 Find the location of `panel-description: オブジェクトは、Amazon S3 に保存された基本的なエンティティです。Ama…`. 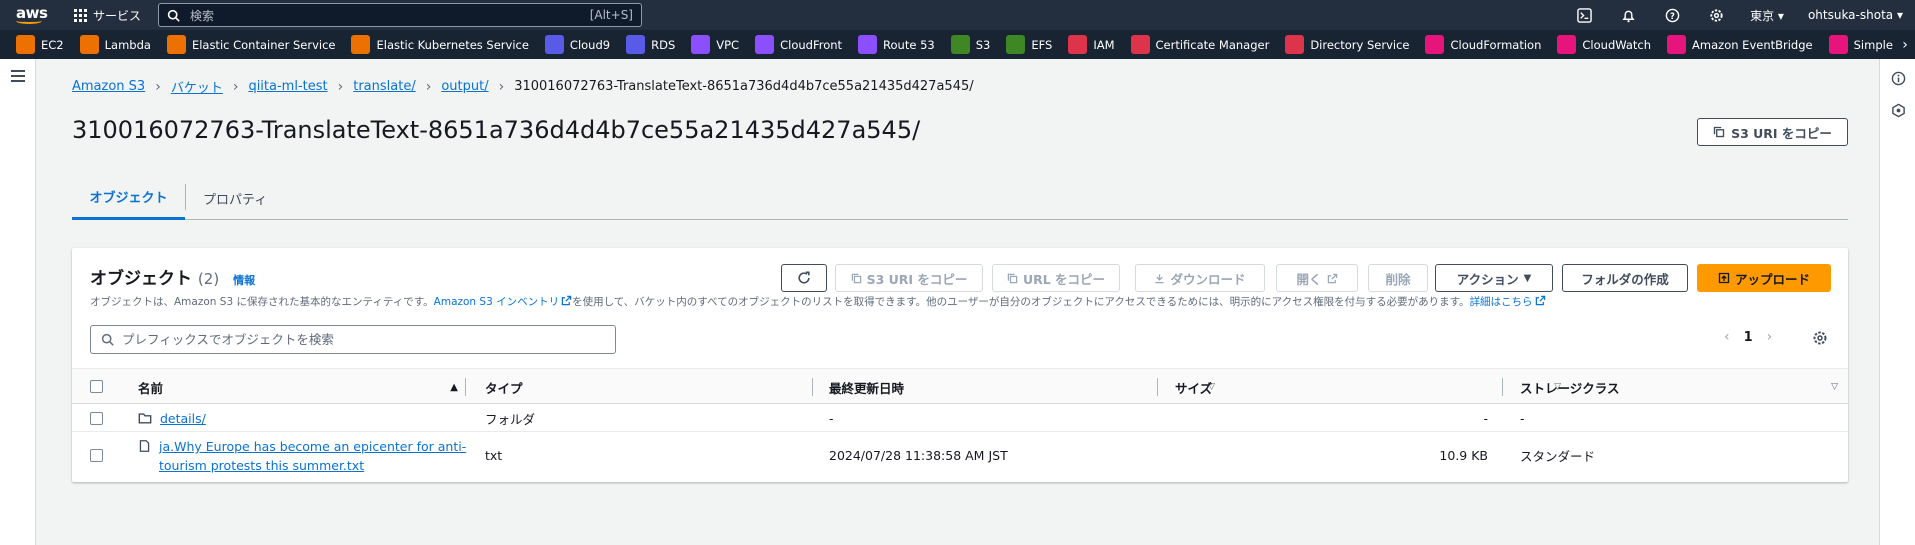

panel-description: オブジェクトは、Amazon S3 に保存された基本的なエンティティです。Ama… is located at coordinates (818, 301).